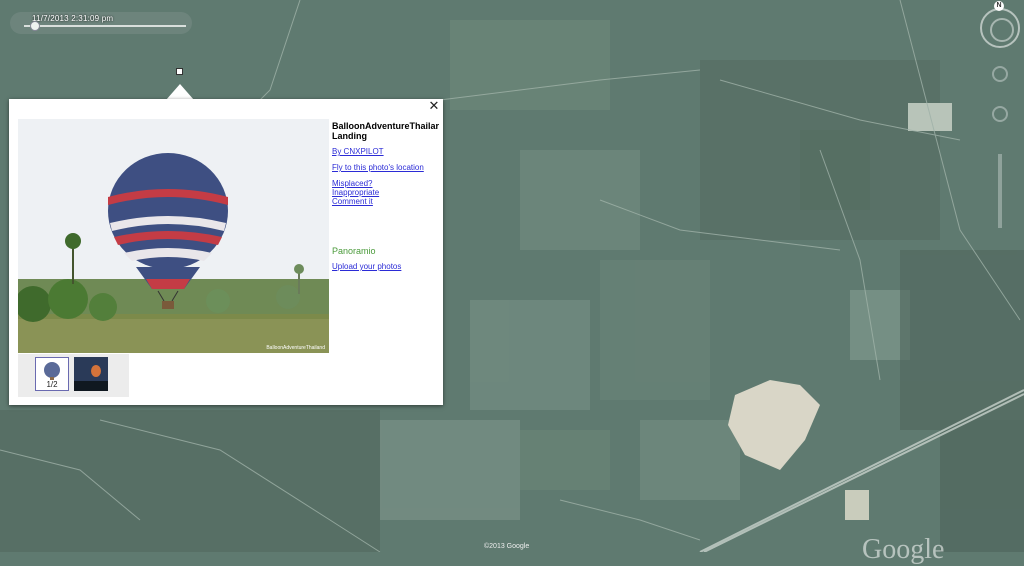 Image resolution: width=1024 pixels, height=566 pixels. I want to click on navigation-controls: N, so click(1000, 122).